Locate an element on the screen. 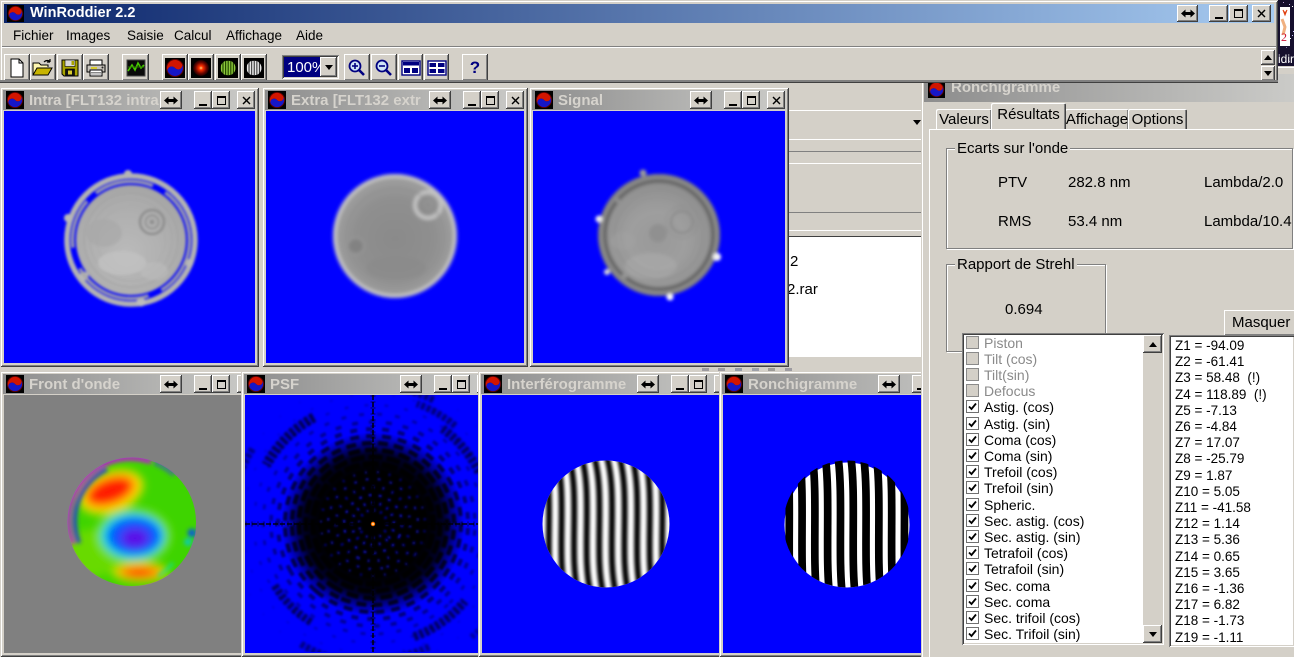  svg-text: 2 is located at coordinates (1284, 37).